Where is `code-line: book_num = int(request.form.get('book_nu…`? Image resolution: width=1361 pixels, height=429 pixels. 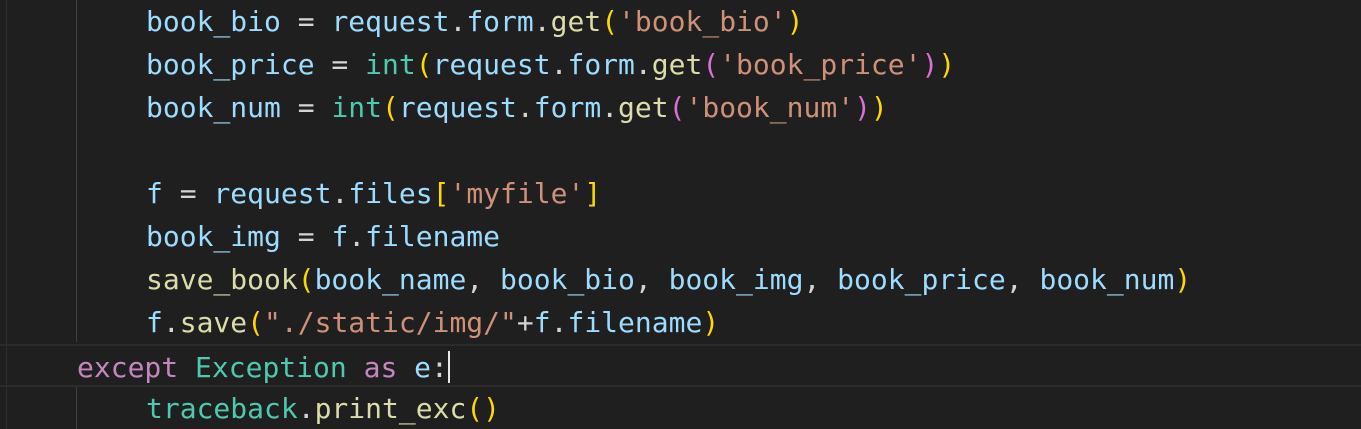 code-line: book_num = int(request.form.get('book_nu… is located at coordinates (680, 107).